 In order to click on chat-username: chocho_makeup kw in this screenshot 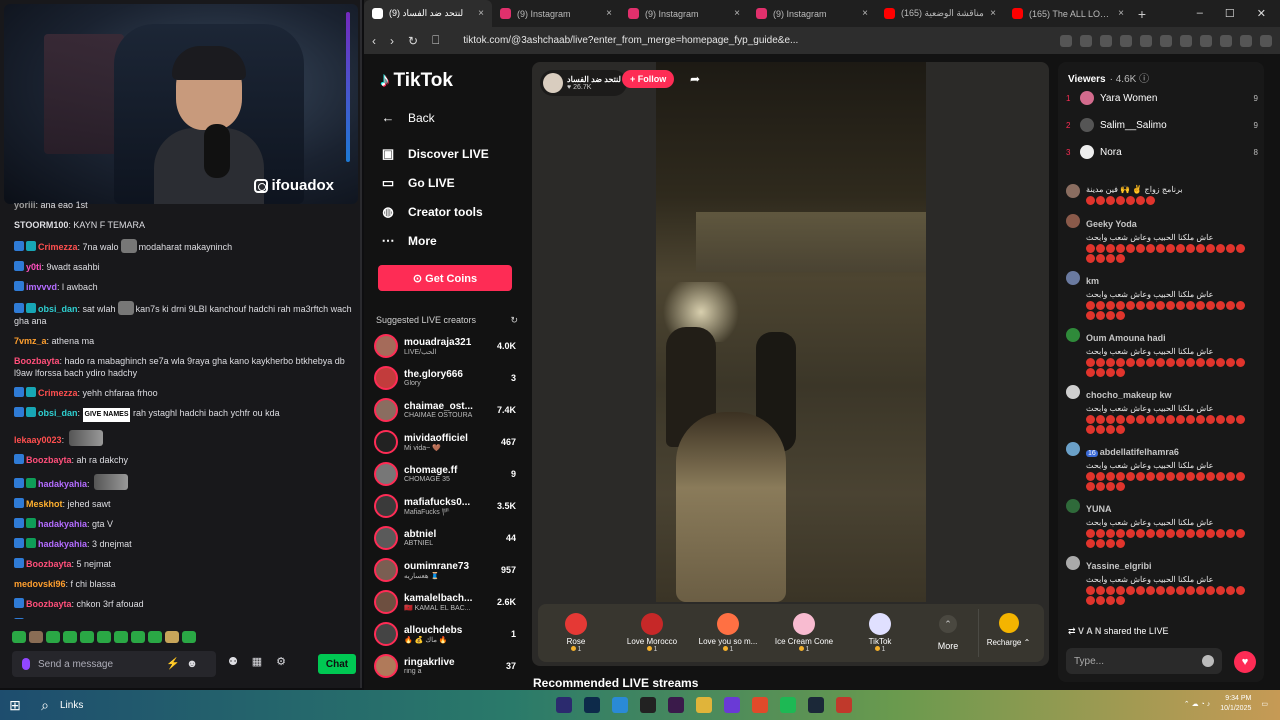, I will do `click(1129, 395)`.